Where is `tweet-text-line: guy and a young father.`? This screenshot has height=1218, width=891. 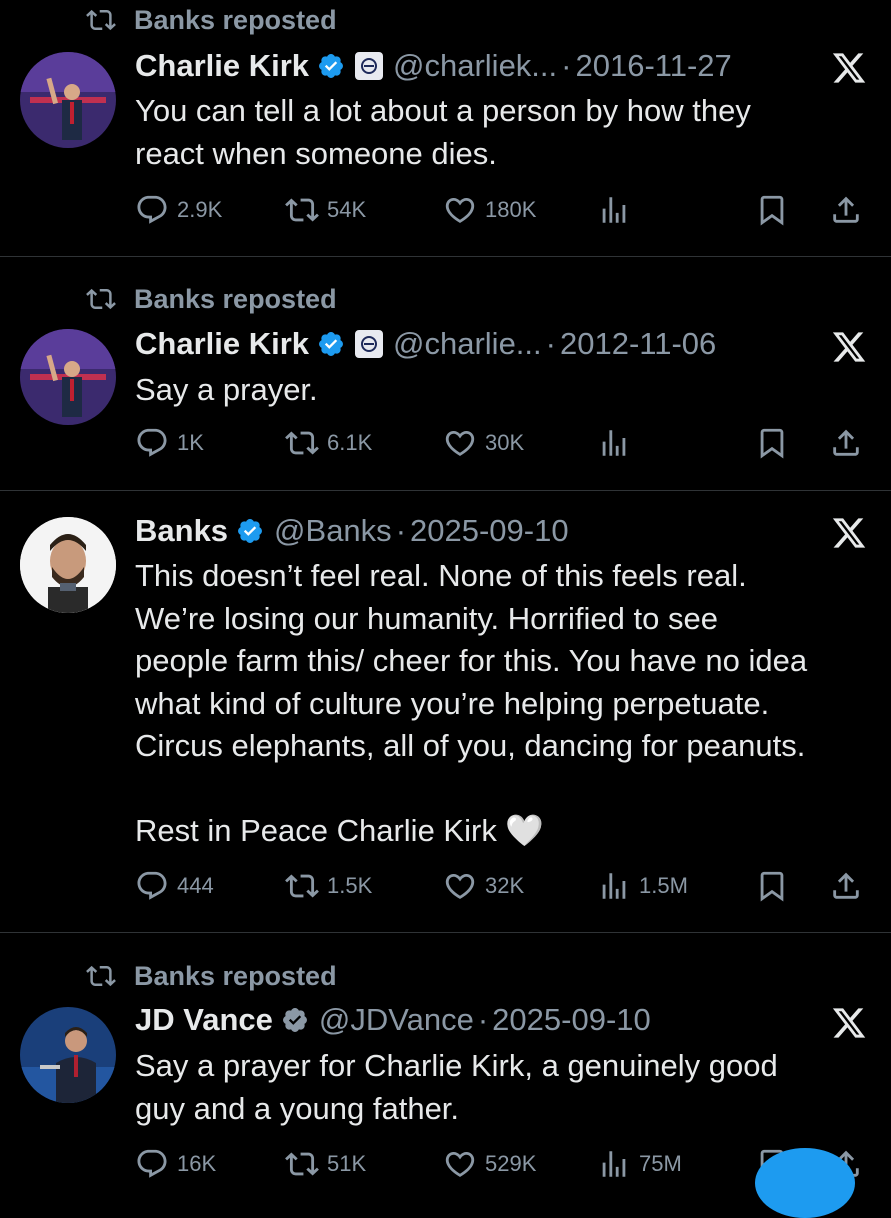 tweet-text-line: guy and a young father. is located at coordinates (297, 1108).